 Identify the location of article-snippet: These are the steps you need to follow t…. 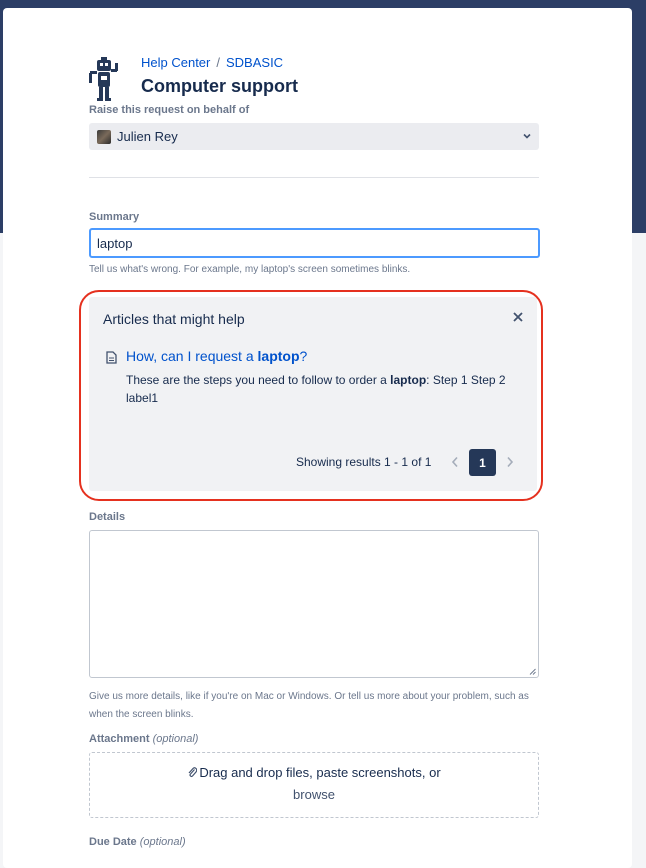
(321, 389).